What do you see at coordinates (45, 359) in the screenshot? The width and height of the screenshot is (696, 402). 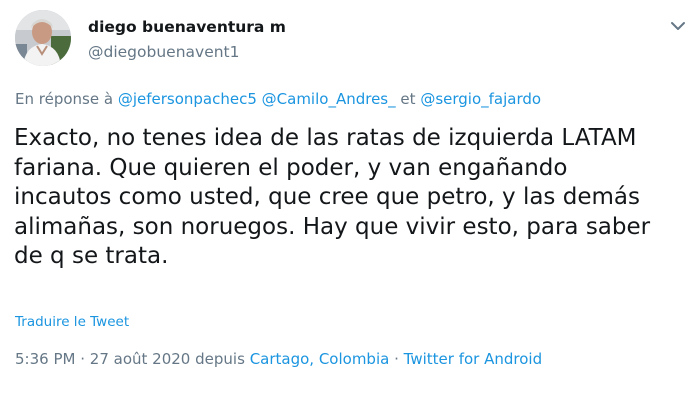 I see `tweet-time: 5:36 PM` at bounding box center [45, 359].